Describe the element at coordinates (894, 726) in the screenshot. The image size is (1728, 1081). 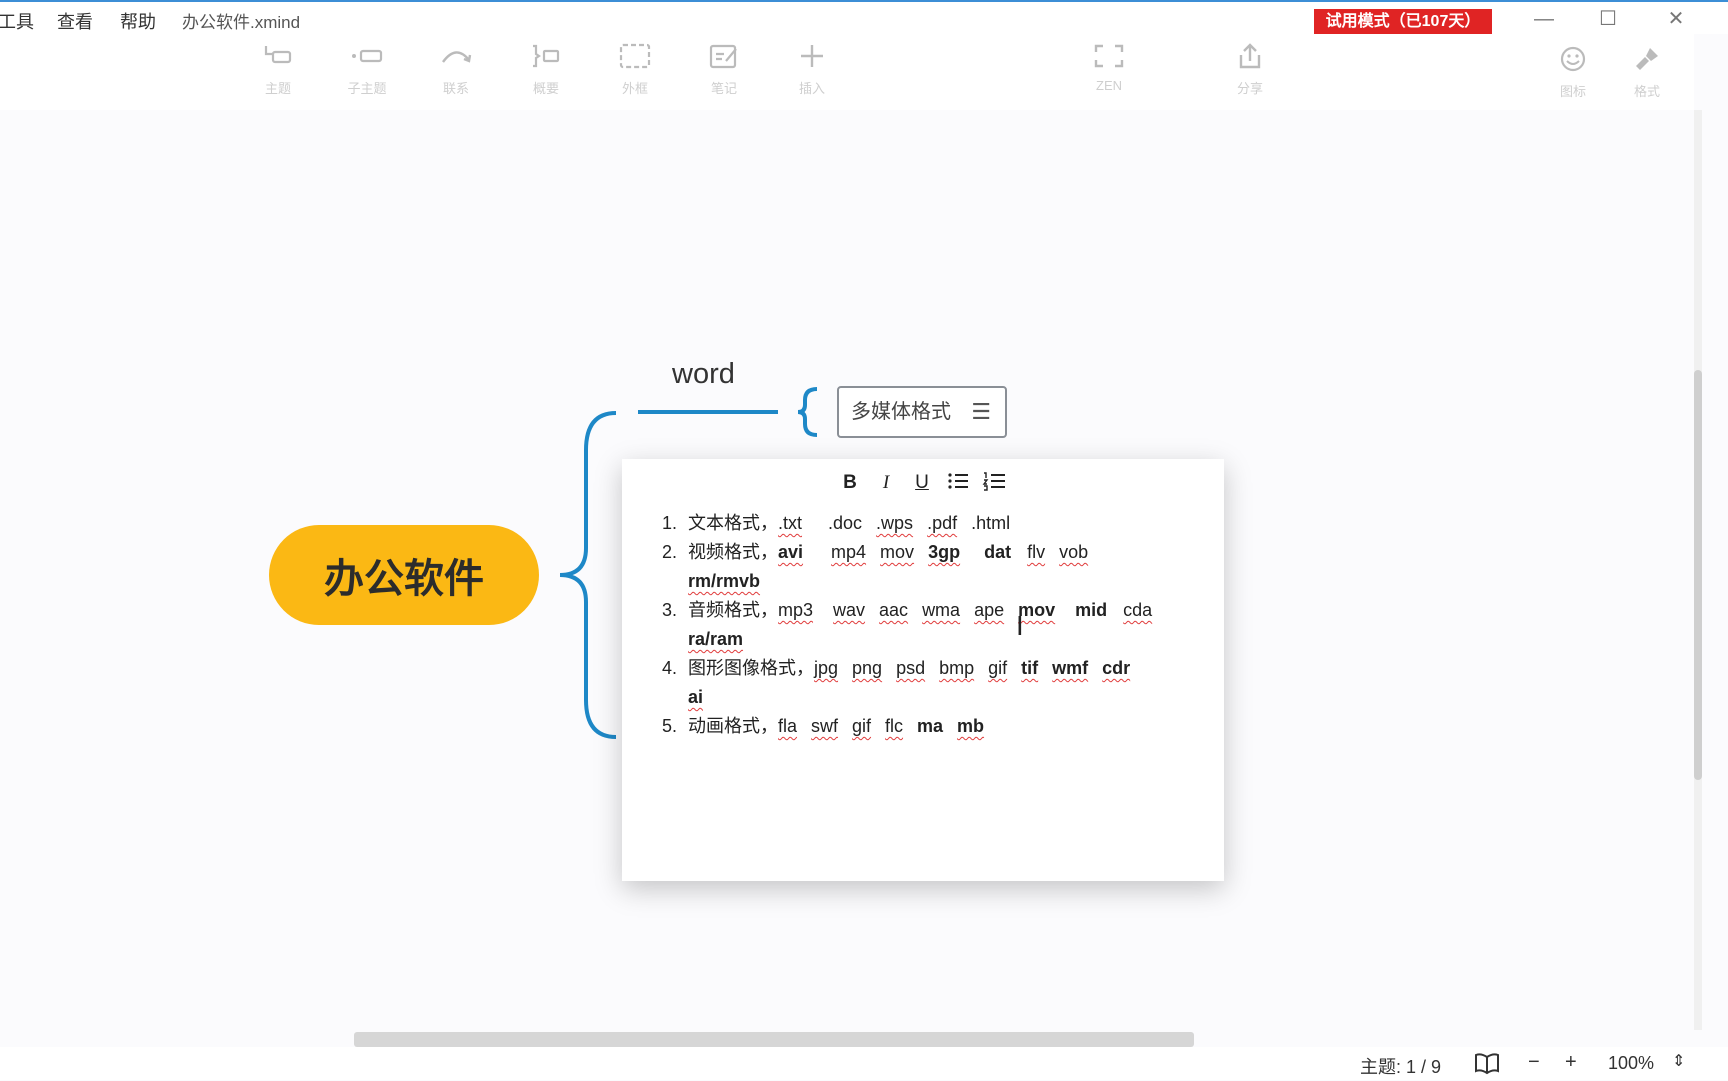
I see `format-token: flc` at that location.